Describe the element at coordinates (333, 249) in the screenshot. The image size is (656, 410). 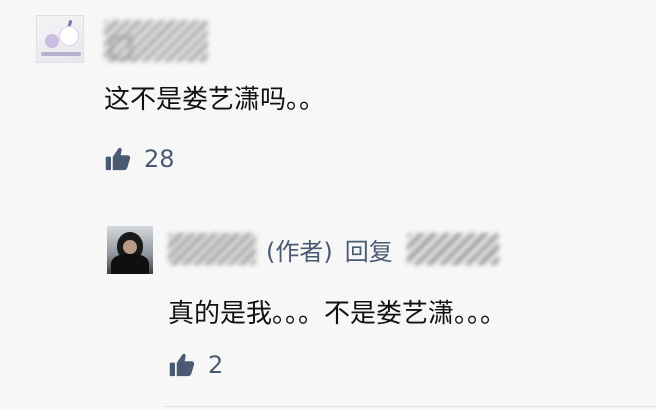
I see `reply-header: (作者) 回复` at that location.